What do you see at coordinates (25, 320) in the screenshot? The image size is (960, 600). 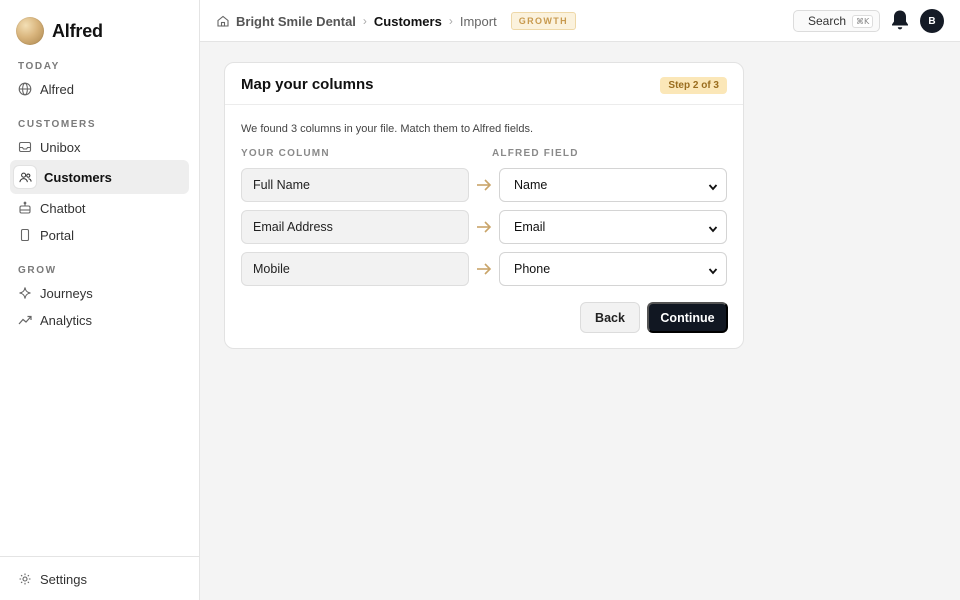 I see `trend-icon` at bounding box center [25, 320].